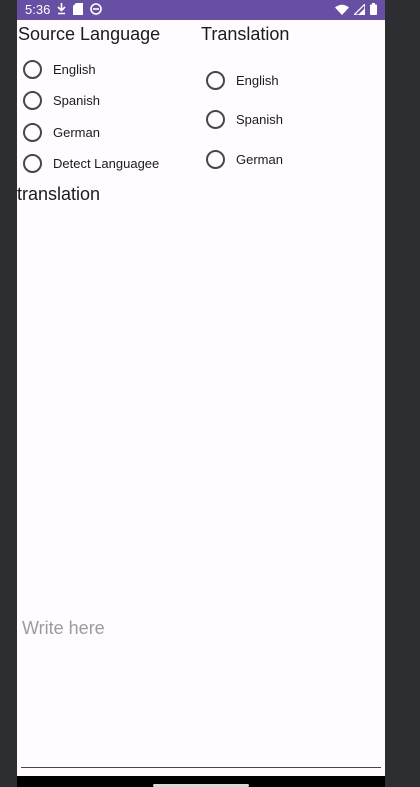  I want to click on source-radio-german: German, so click(61, 132).